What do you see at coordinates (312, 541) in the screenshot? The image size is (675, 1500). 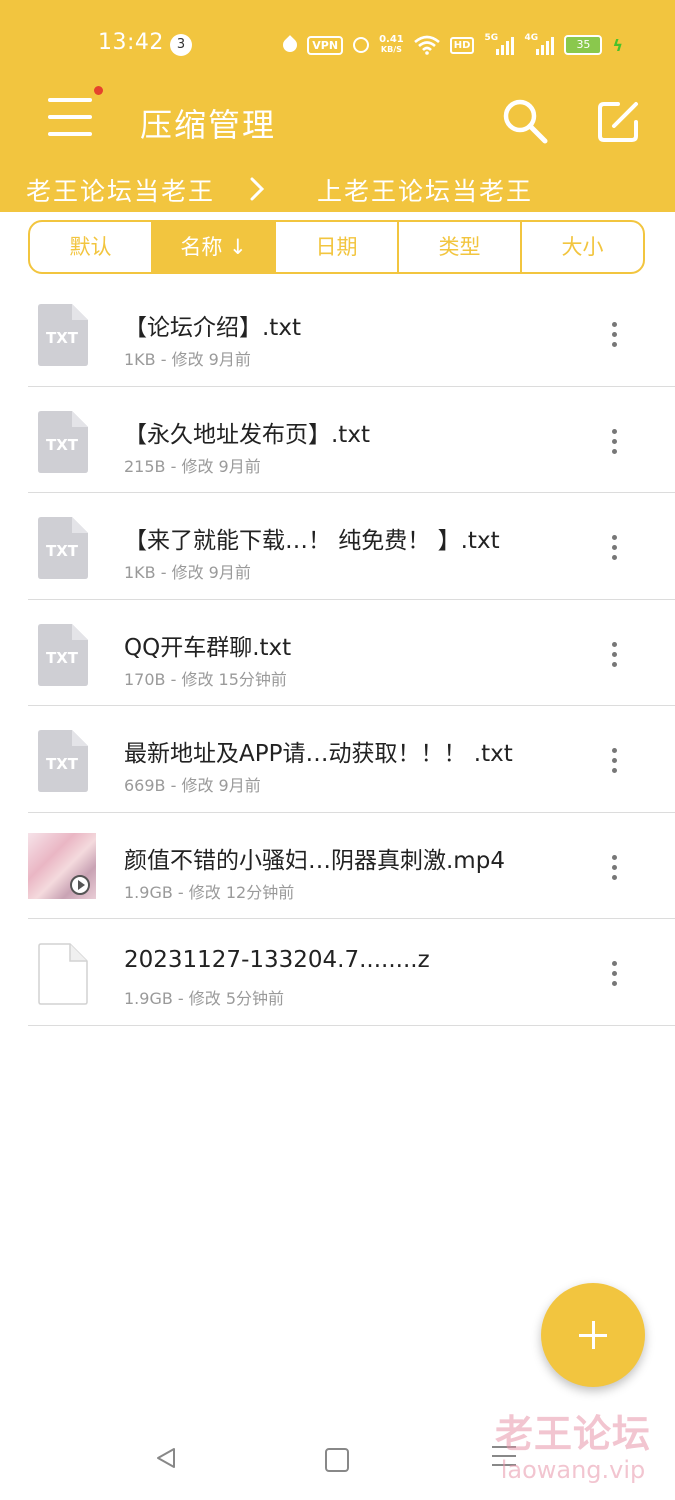 I see `file-name: 【来了就能下载…！ 纯免费！ 】.txt` at bounding box center [312, 541].